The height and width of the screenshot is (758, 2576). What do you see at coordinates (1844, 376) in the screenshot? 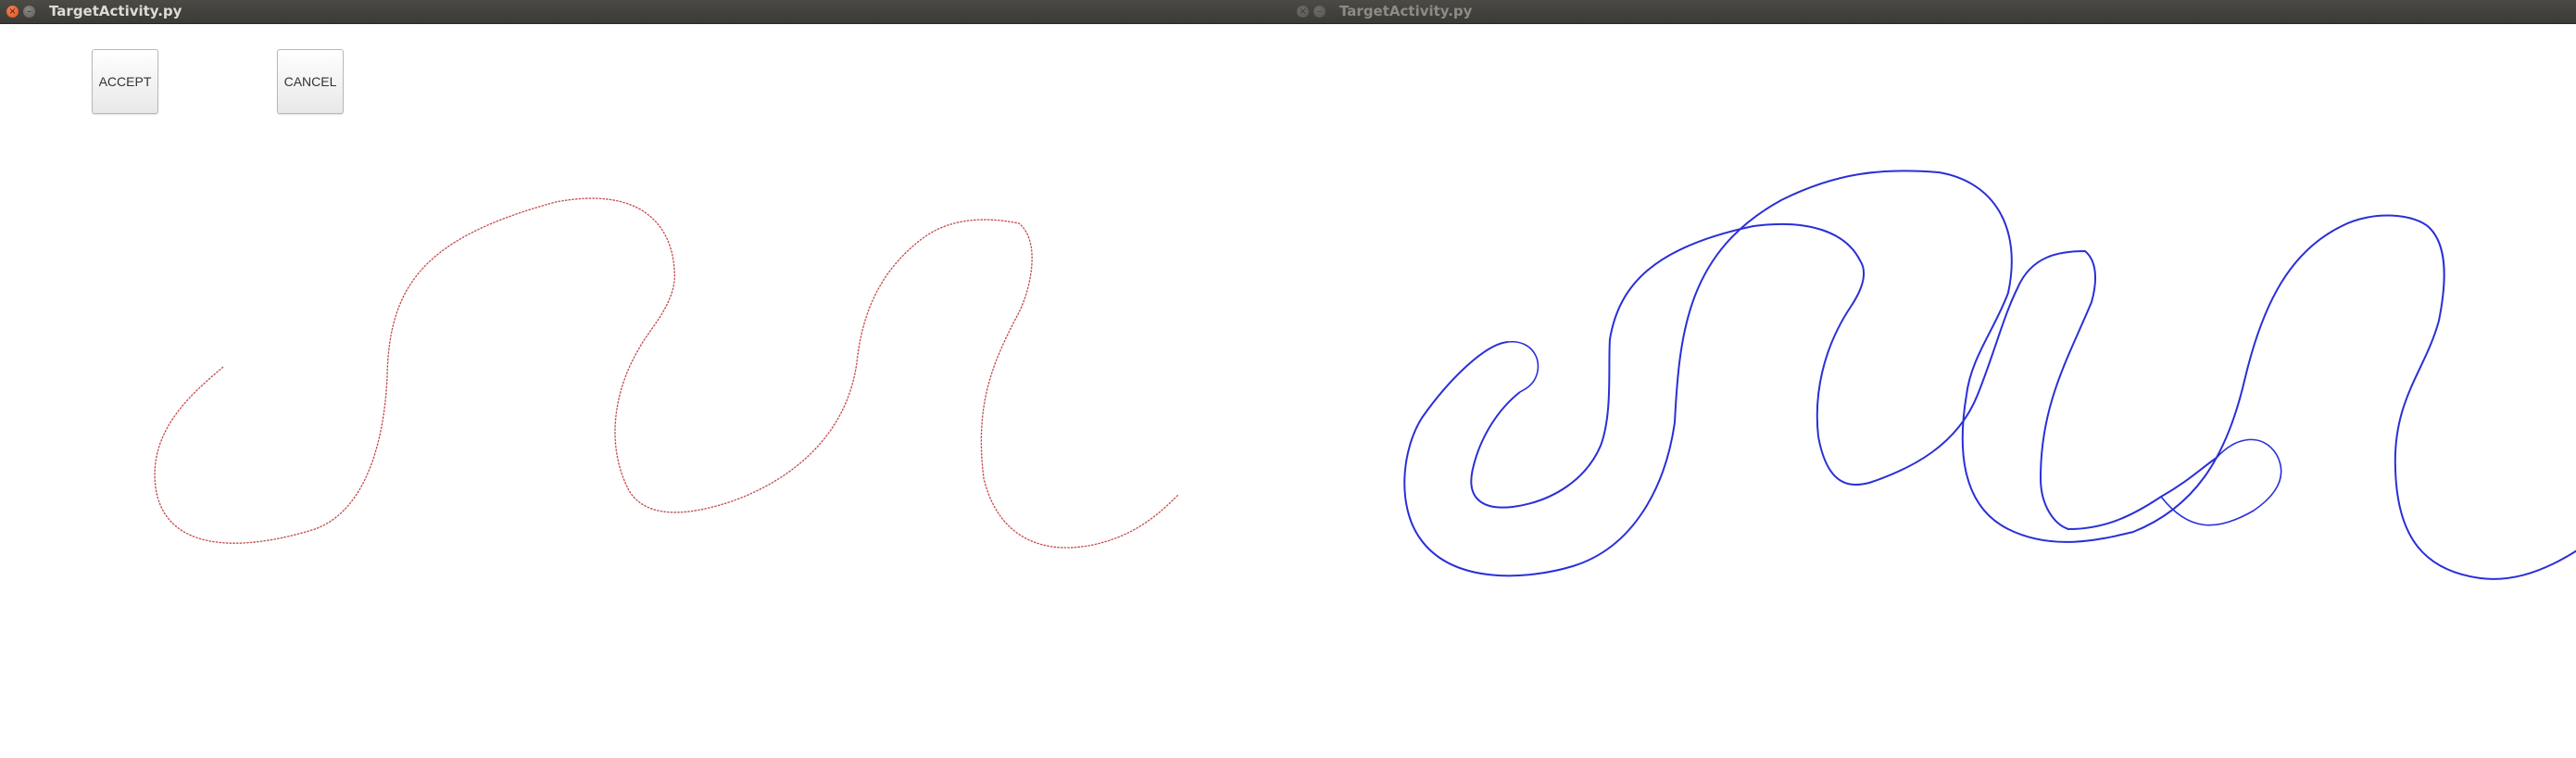
I see `track-inner-boundary` at bounding box center [1844, 376].